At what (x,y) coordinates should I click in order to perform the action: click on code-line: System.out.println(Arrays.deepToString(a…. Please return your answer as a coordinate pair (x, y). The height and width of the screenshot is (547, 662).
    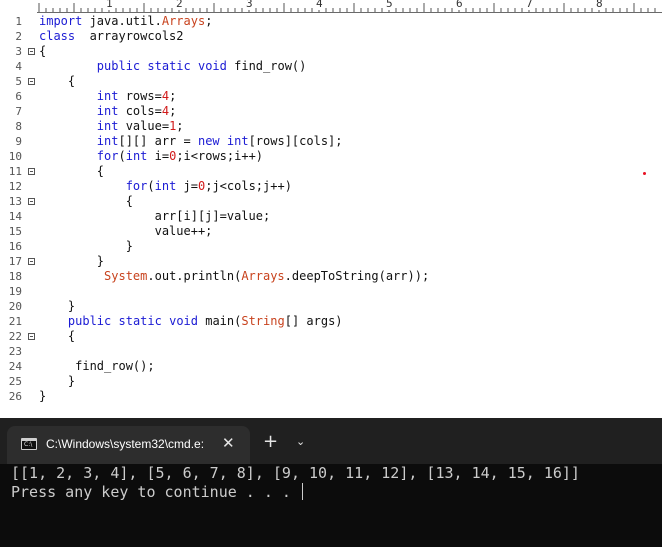
    Looking at the image, I should click on (234, 276).